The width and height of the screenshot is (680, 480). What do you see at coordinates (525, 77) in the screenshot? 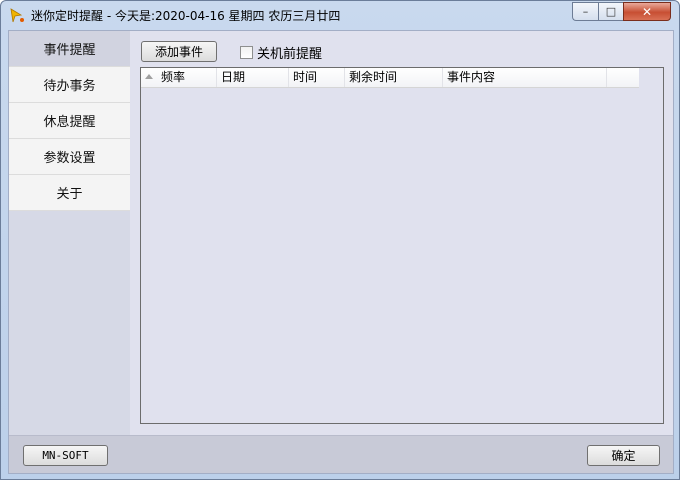
I see `column-header-content: 事件内容` at bounding box center [525, 77].